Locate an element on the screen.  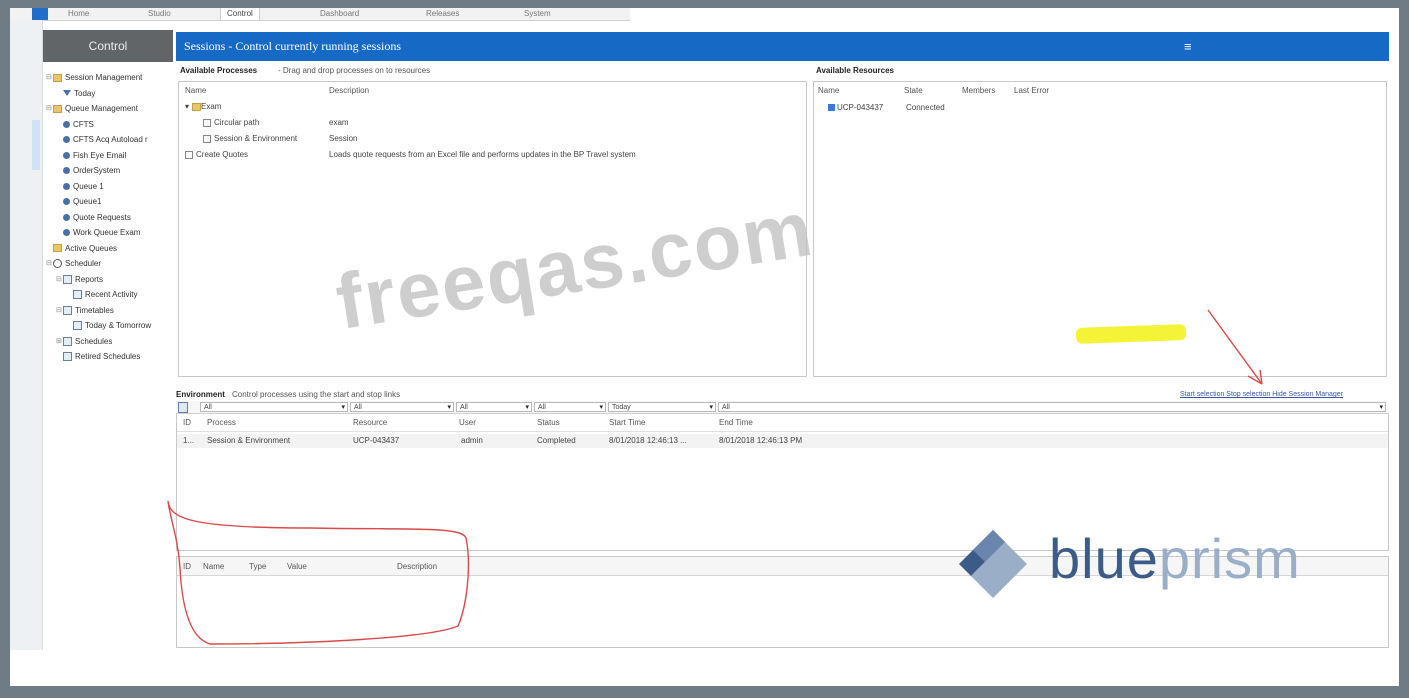
sidebar-item-today-tomorrow: Today & Tomorrow is located at coordinates (110, 326).